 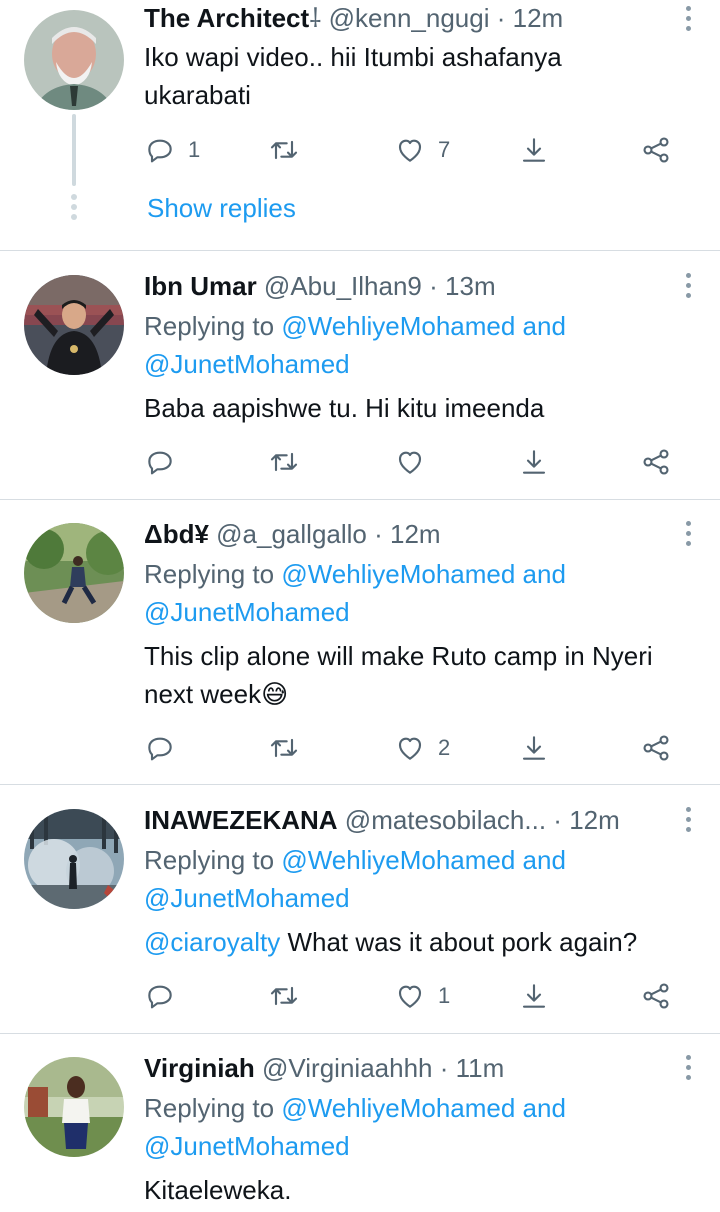 I want to click on avatar-teargas-street, so click(x=74, y=859).